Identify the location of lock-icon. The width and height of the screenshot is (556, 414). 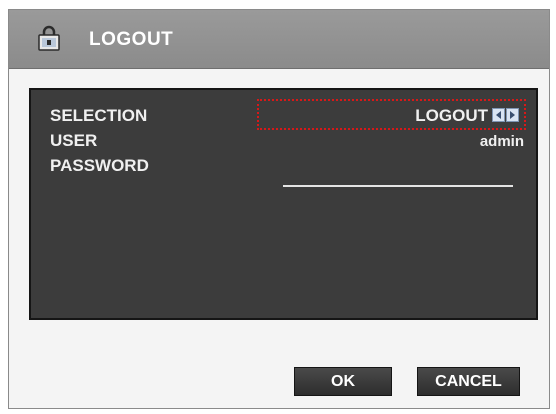
(49, 38).